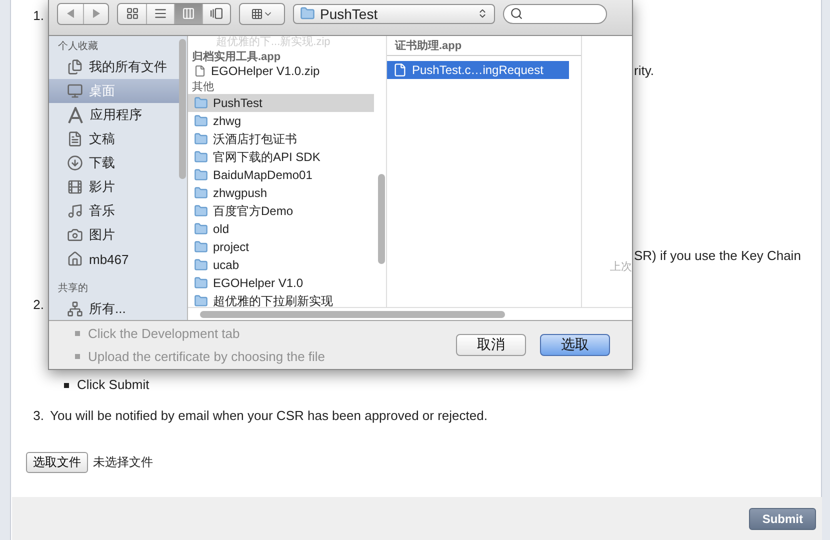  What do you see at coordinates (75, 67) in the screenshot?
I see `files-icon` at bounding box center [75, 67].